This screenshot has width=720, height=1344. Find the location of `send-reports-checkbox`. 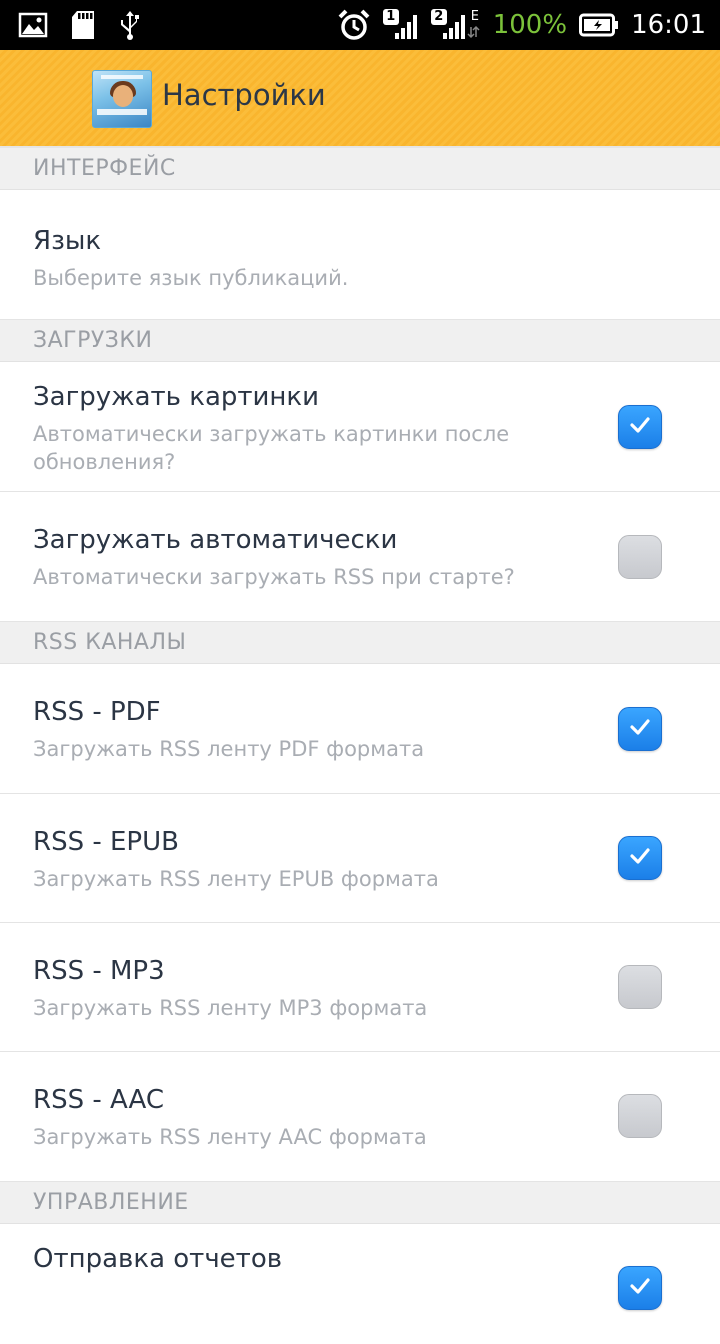

send-reports-checkbox is located at coordinates (640, 1288).